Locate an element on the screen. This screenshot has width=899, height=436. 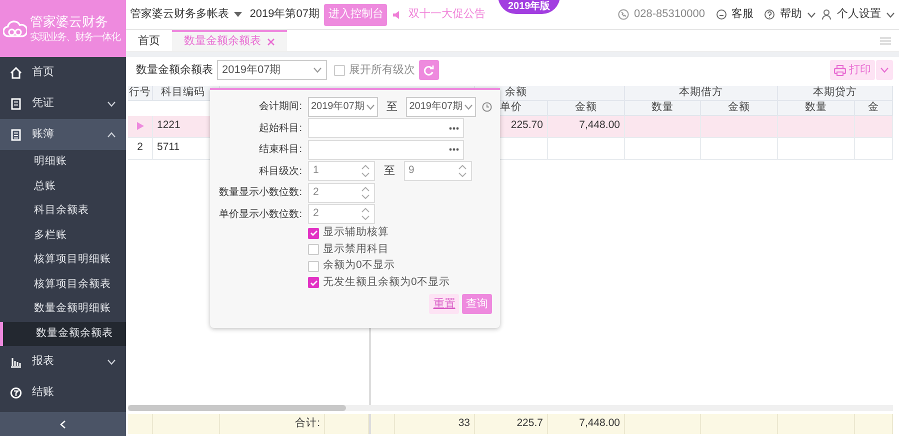
user-icon is located at coordinates (826, 14).